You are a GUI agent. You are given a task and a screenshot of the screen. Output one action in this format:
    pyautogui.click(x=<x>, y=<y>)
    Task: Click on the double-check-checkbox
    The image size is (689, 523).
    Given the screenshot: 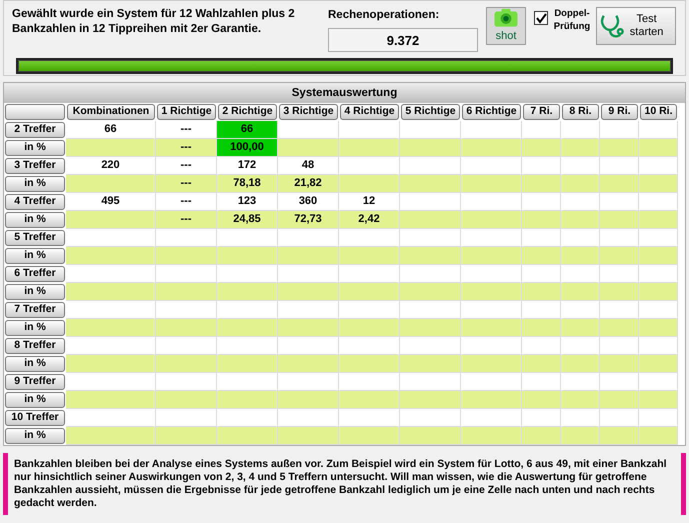 What is the action you would take?
    pyautogui.click(x=541, y=18)
    